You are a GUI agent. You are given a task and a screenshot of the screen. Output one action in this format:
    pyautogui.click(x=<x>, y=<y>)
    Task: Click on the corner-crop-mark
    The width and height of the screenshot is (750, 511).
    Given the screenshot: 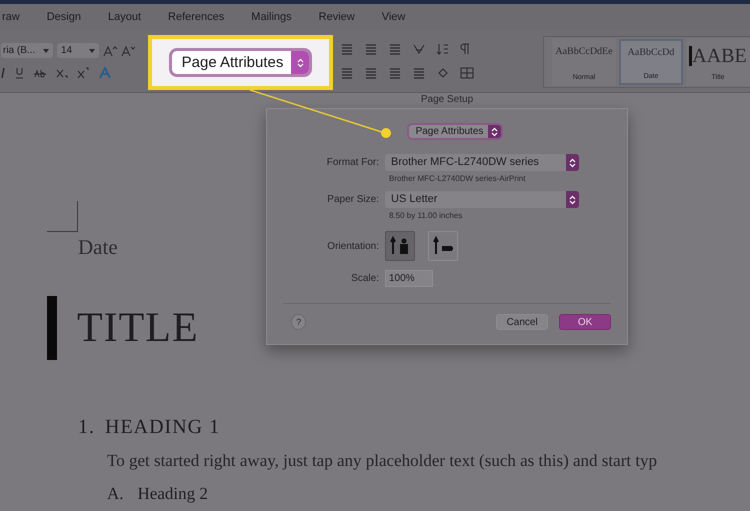 What is the action you would take?
    pyautogui.click(x=62, y=216)
    